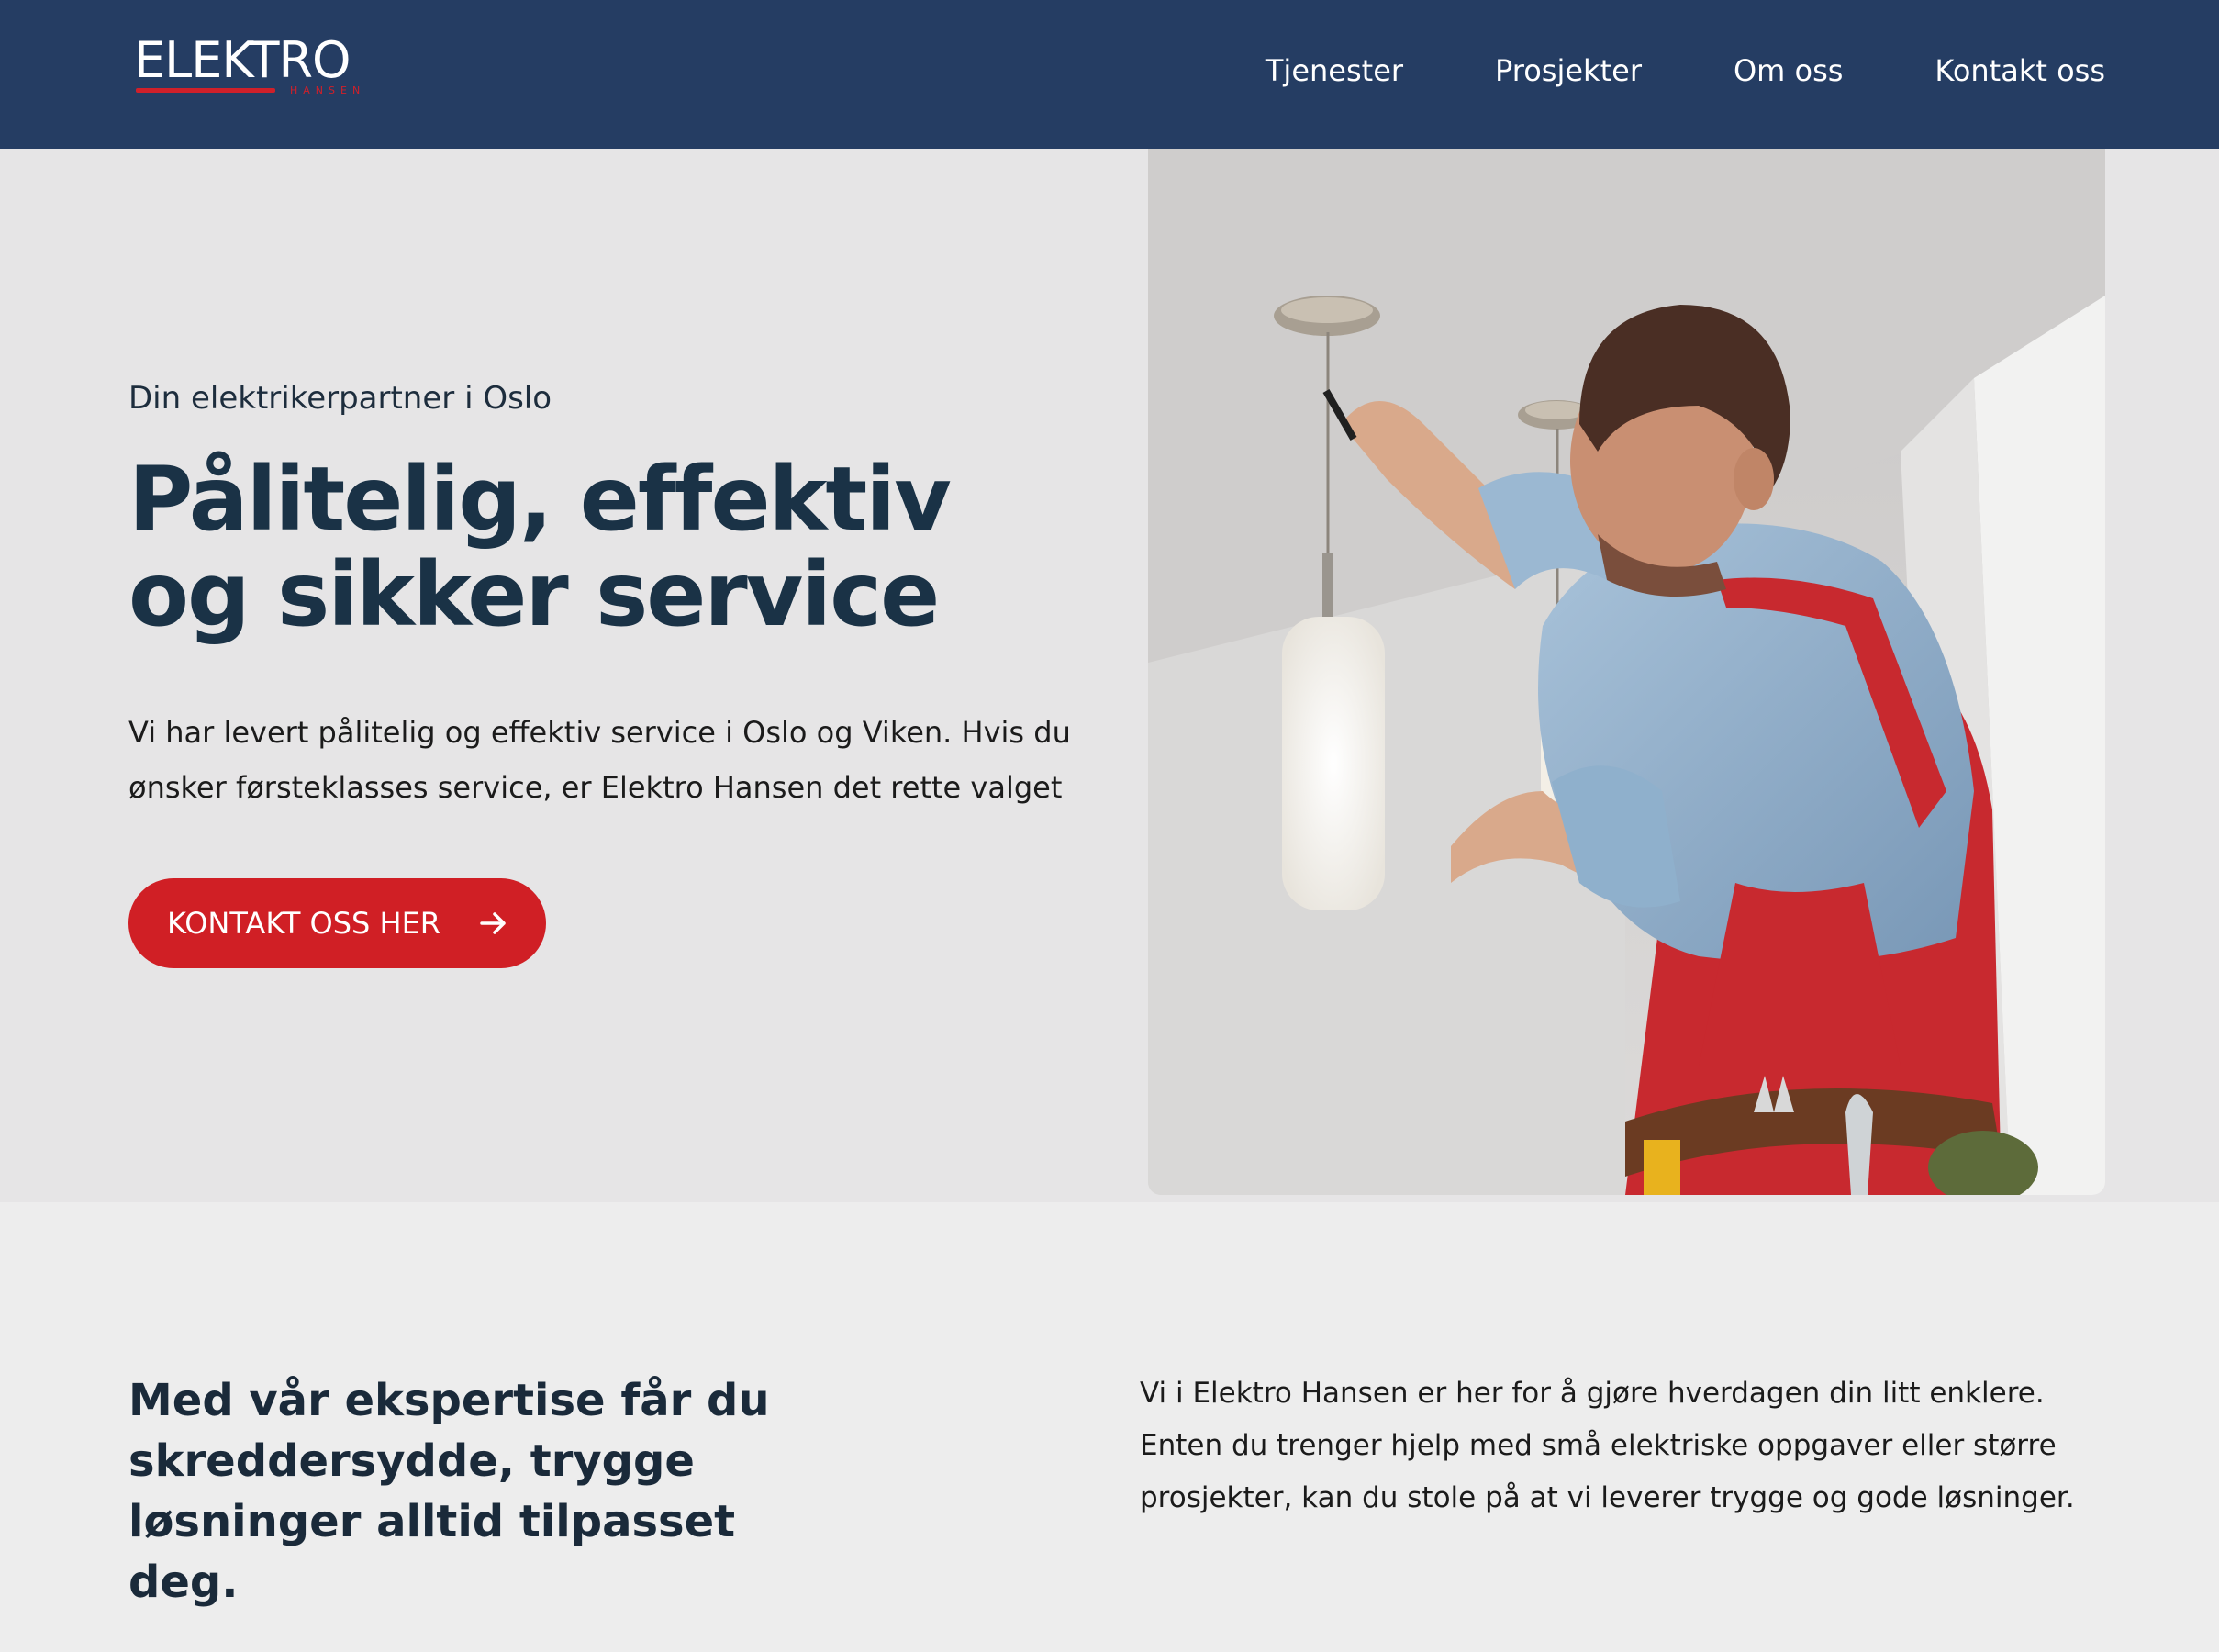 The height and width of the screenshot is (1652, 2219). What do you see at coordinates (2020, 71) in the screenshot?
I see `nav-item-kontakt-oss: Kontakt oss` at bounding box center [2020, 71].